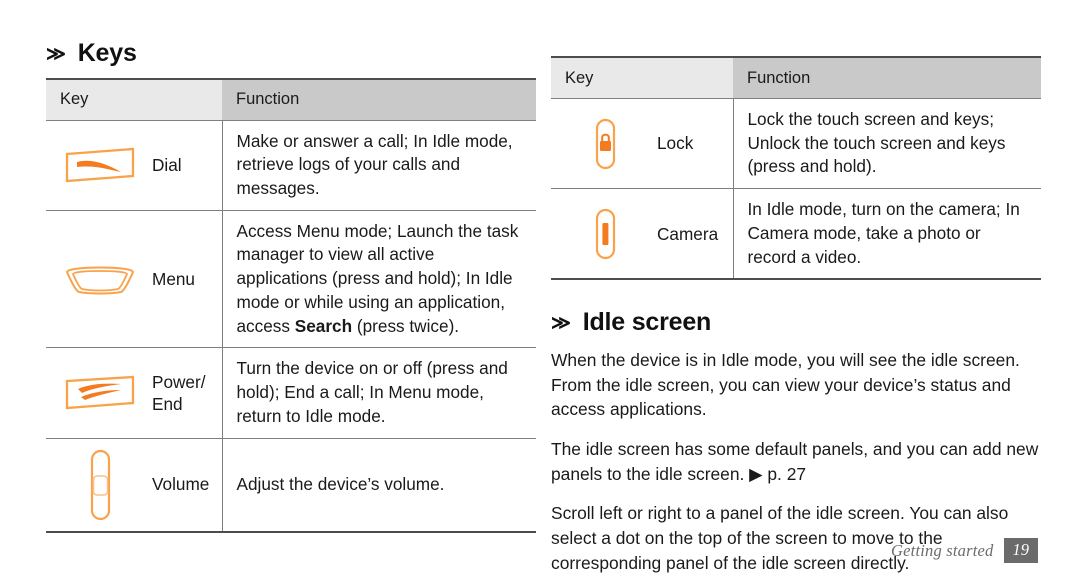 This screenshot has width=1080, height=586. What do you see at coordinates (605, 144) in the screenshot?
I see `lock-key-icon` at bounding box center [605, 144].